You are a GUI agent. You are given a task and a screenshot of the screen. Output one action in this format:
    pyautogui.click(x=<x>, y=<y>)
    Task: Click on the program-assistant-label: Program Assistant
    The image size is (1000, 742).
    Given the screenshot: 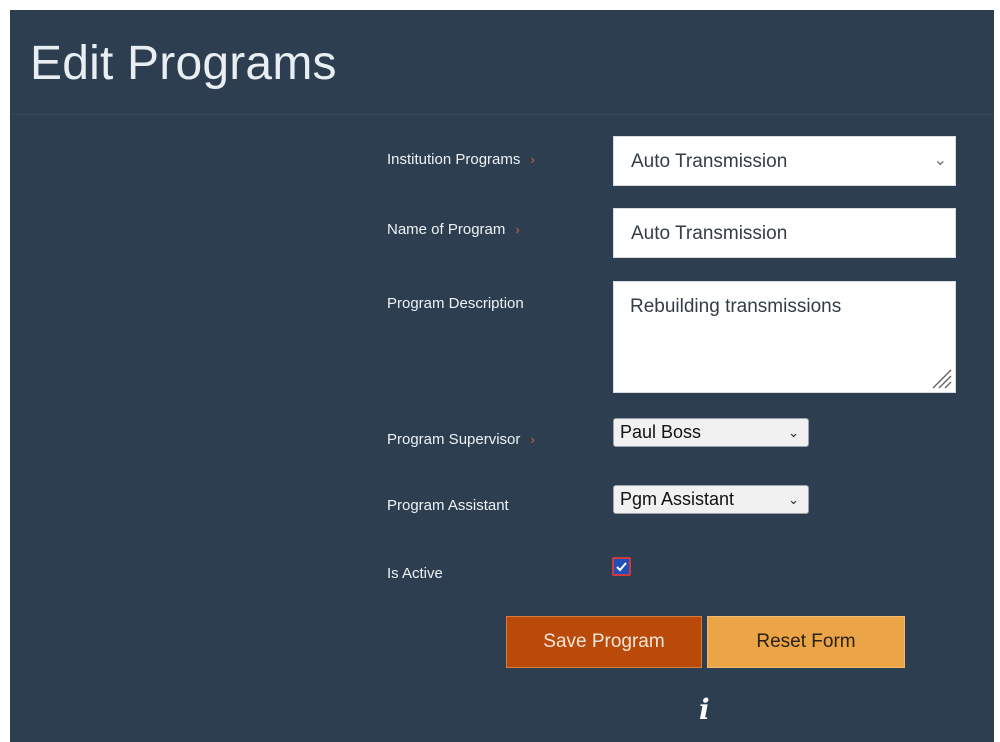 What is the action you would take?
    pyautogui.click(x=448, y=505)
    